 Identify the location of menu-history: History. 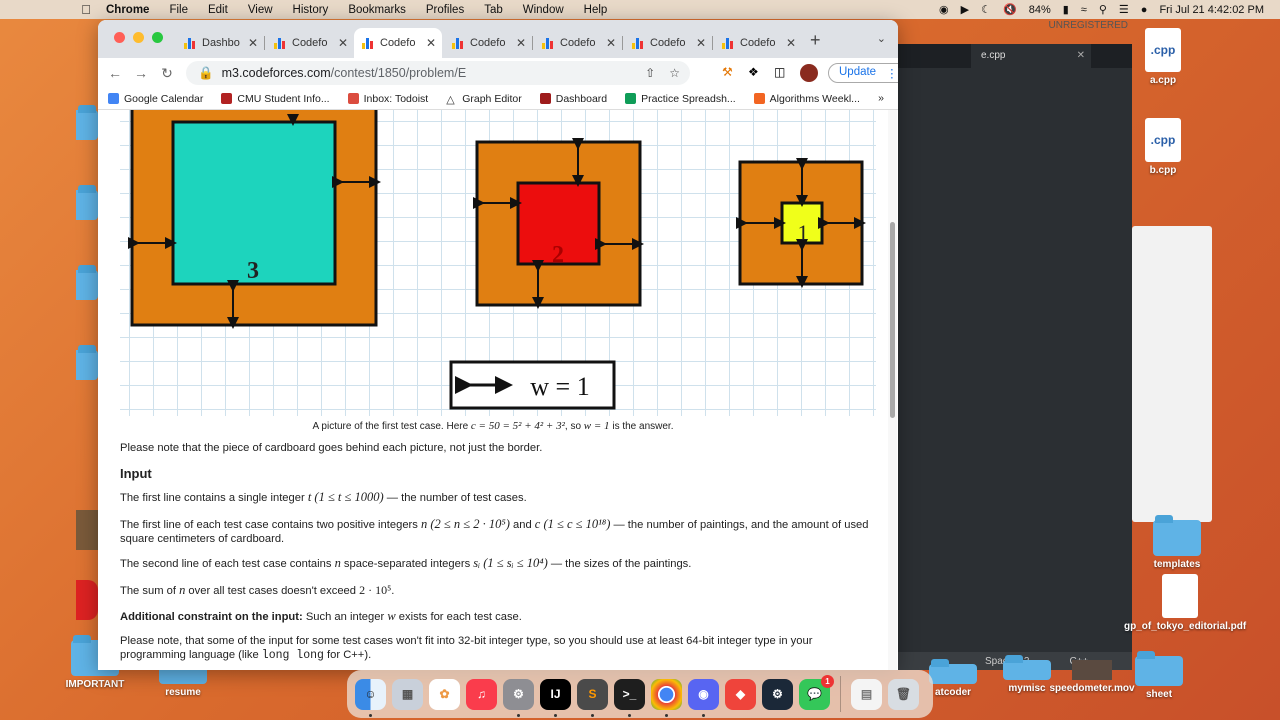
(311, 10).